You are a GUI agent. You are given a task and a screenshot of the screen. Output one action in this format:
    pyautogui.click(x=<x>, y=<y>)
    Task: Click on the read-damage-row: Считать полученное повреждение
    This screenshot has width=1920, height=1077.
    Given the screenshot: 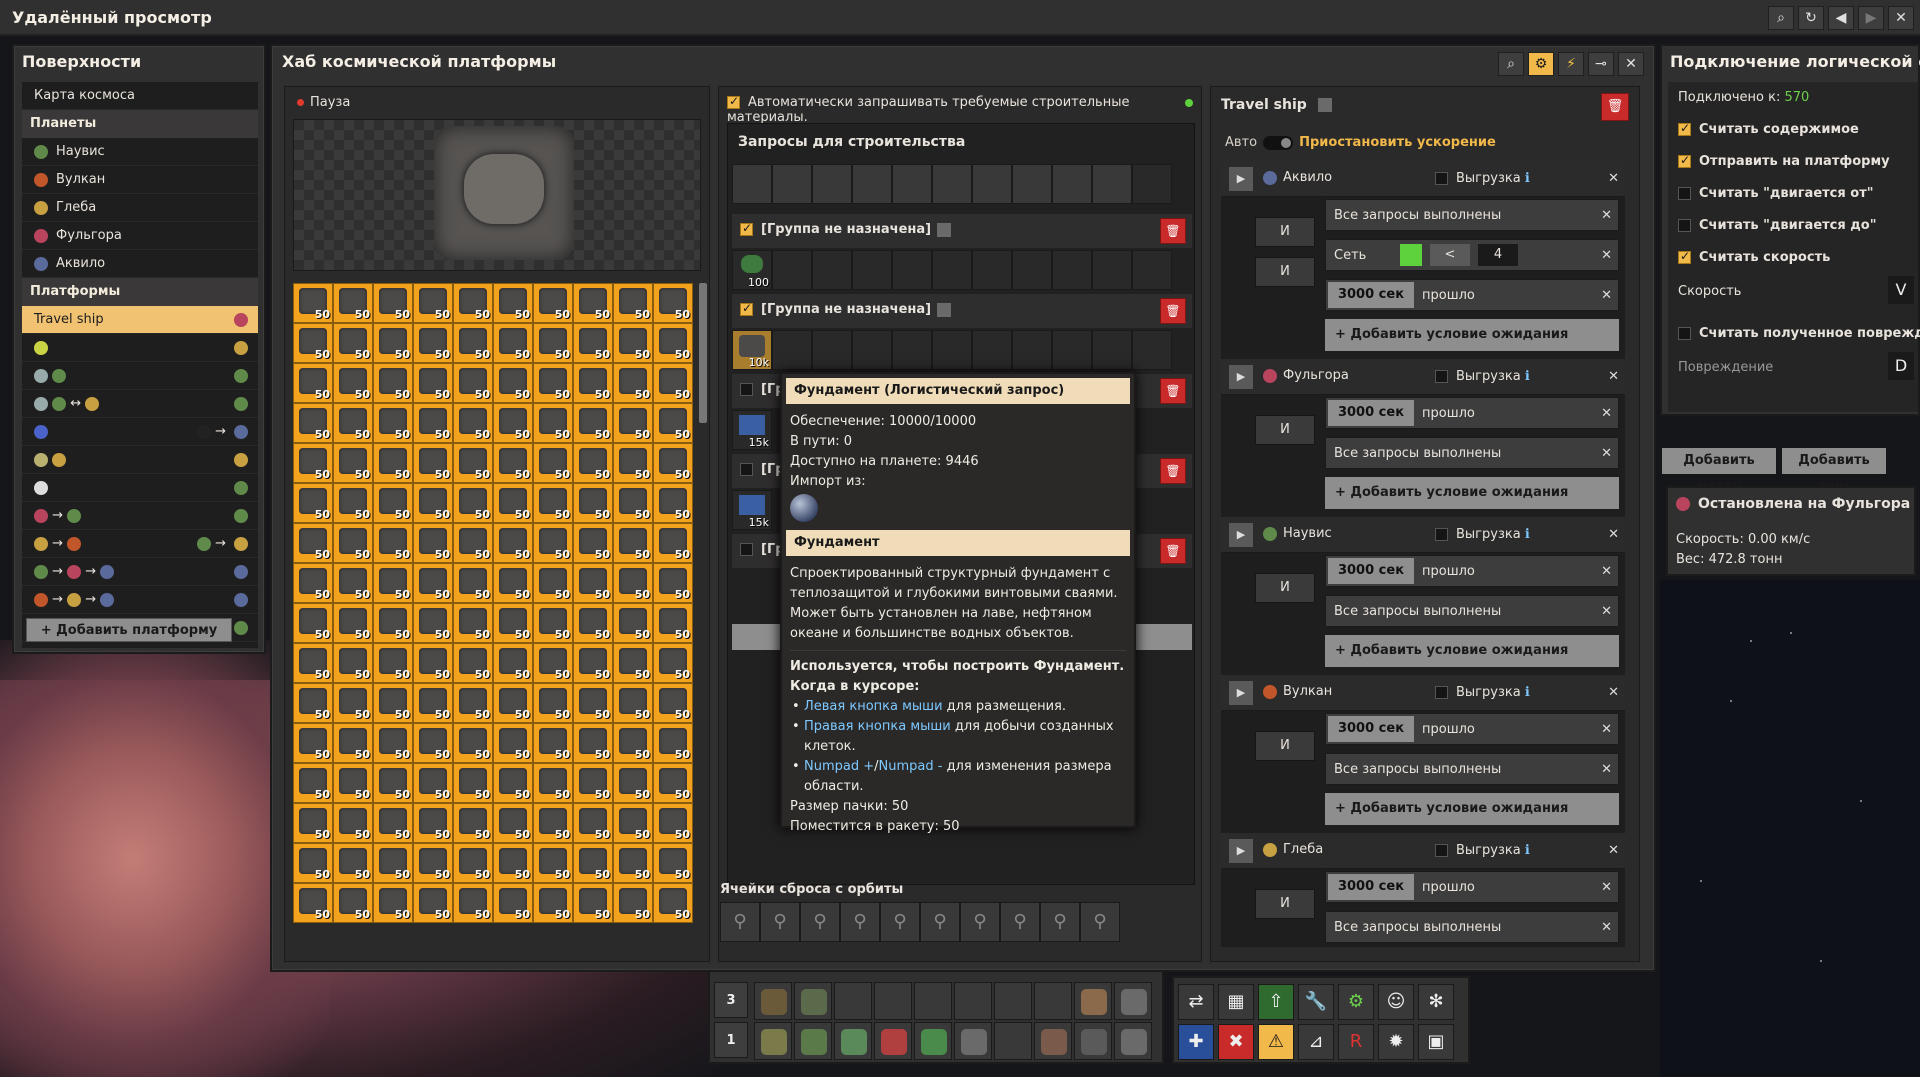 What is the action you would take?
    pyautogui.click(x=1799, y=333)
    